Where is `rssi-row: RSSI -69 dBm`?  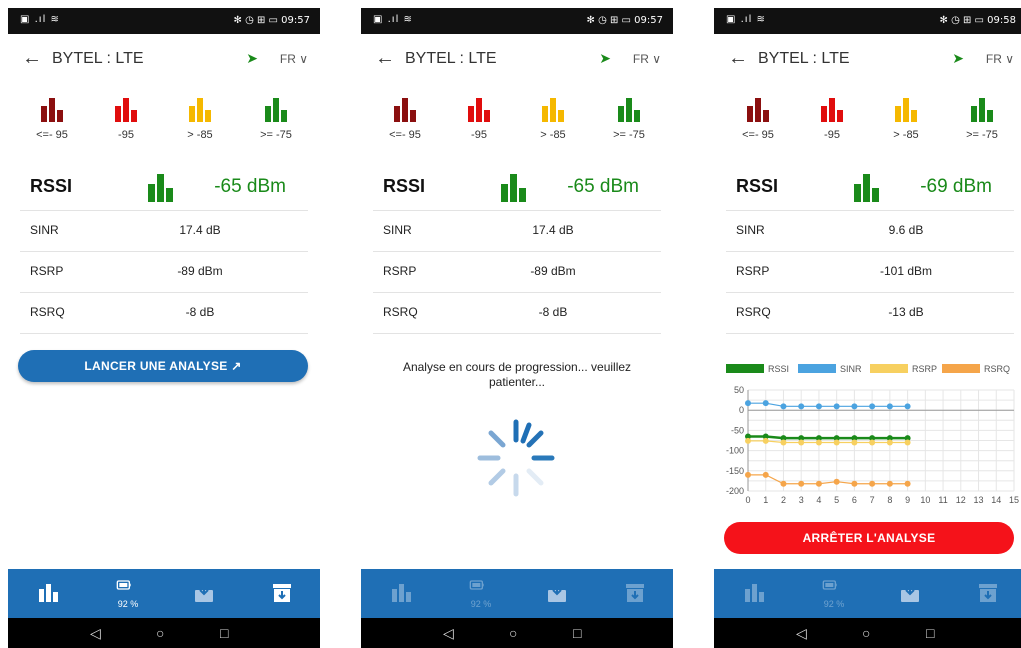
rssi-row: RSSI -69 dBm is located at coordinates (870, 189).